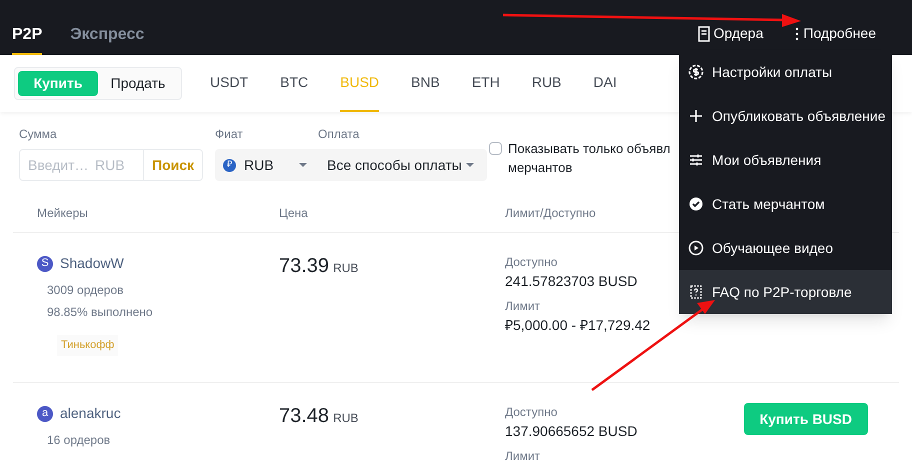  What do you see at coordinates (229, 83) in the screenshot?
I see `coin-tab: USDT` at bounding box center [229, 83].